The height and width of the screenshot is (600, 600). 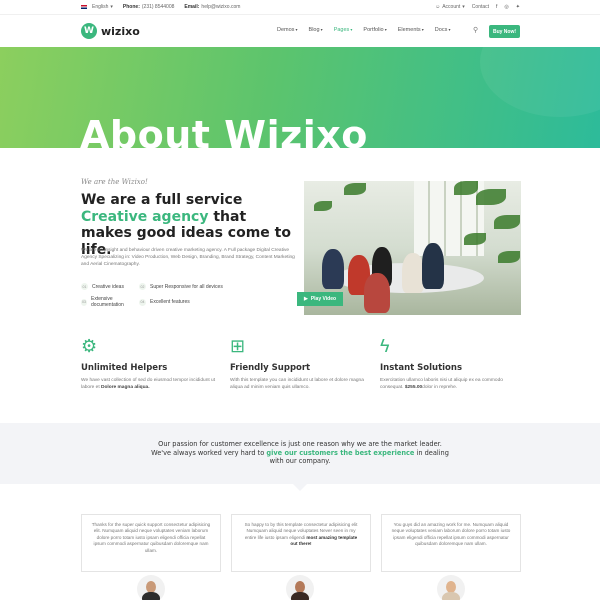 I want to click on nav-item-demos: Demos, so click(x=287, y=30).